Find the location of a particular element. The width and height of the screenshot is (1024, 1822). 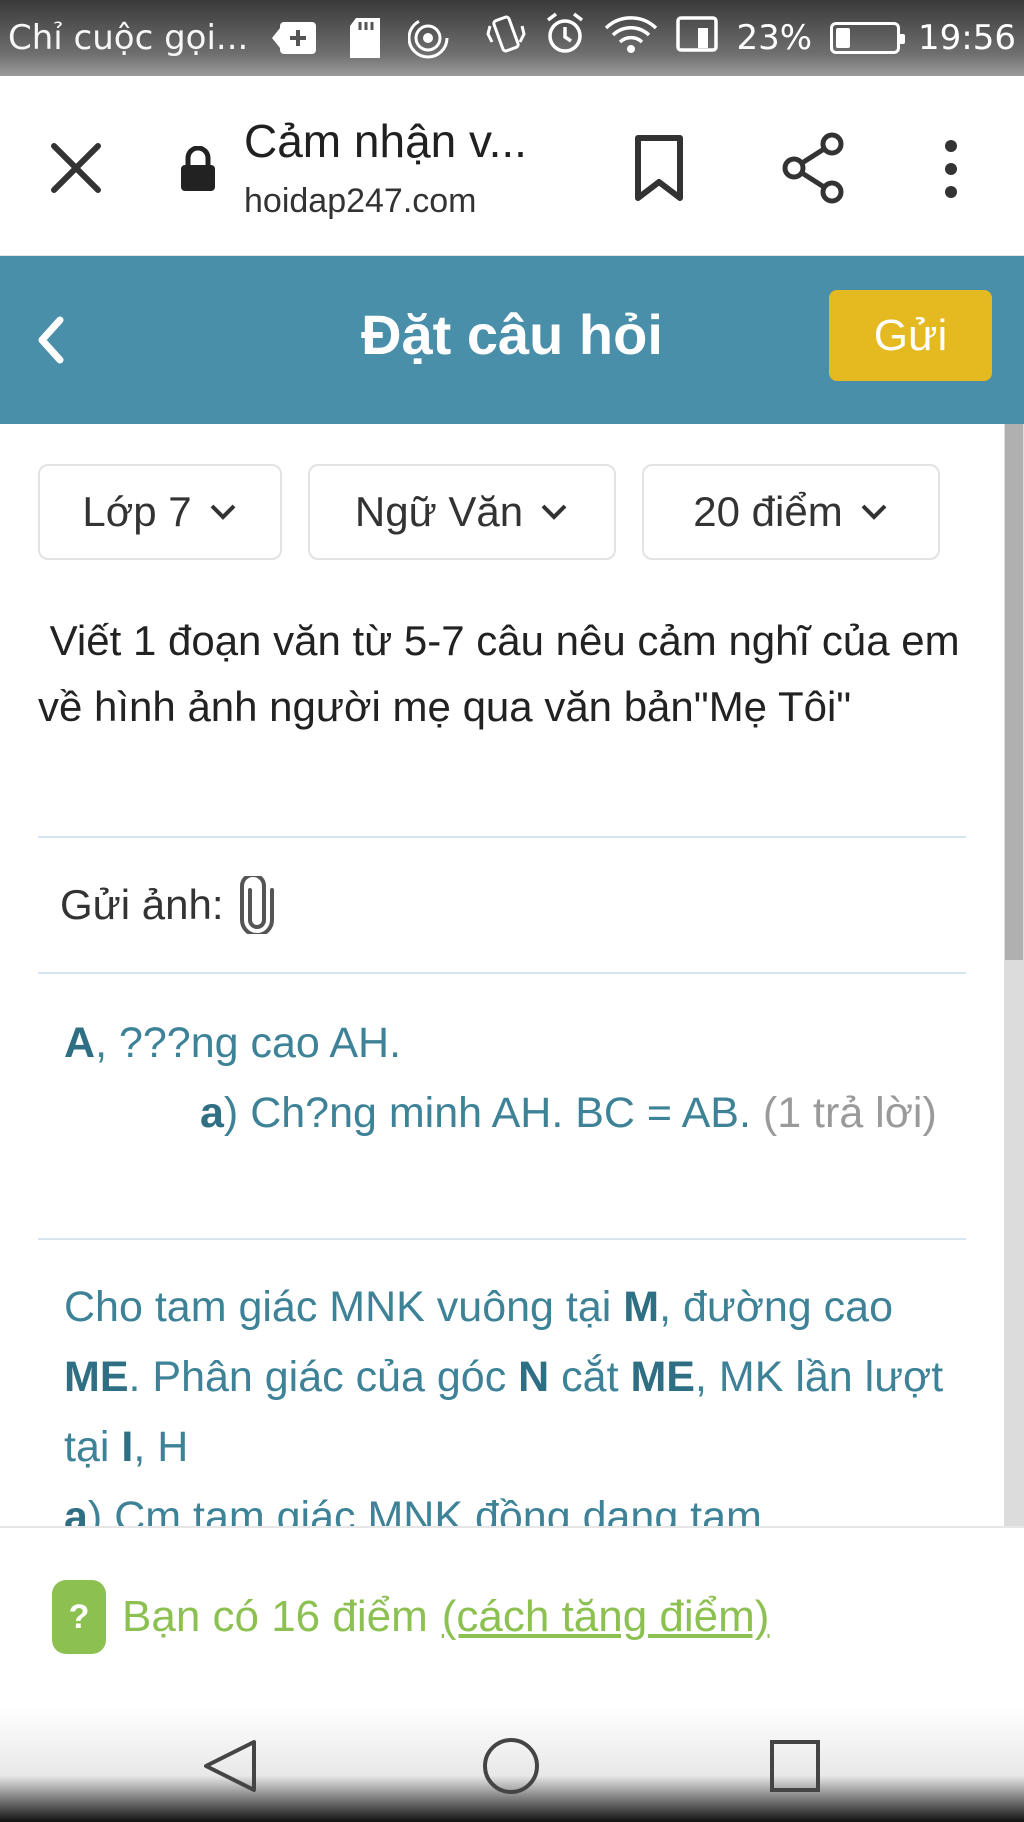

attach-image-row: Gửi ảnh: is located at coordinates (168, 905).